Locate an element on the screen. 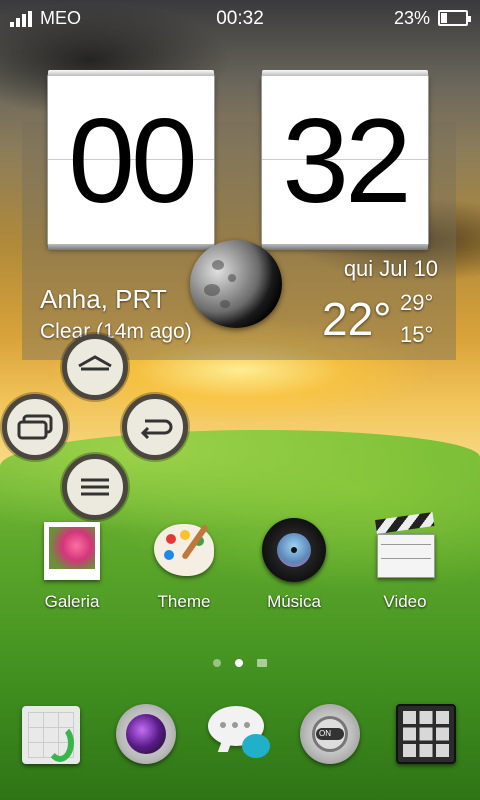 The height and width of the screenshot is (800, 480). widget-page-icon is located at coordinates (262, 663).